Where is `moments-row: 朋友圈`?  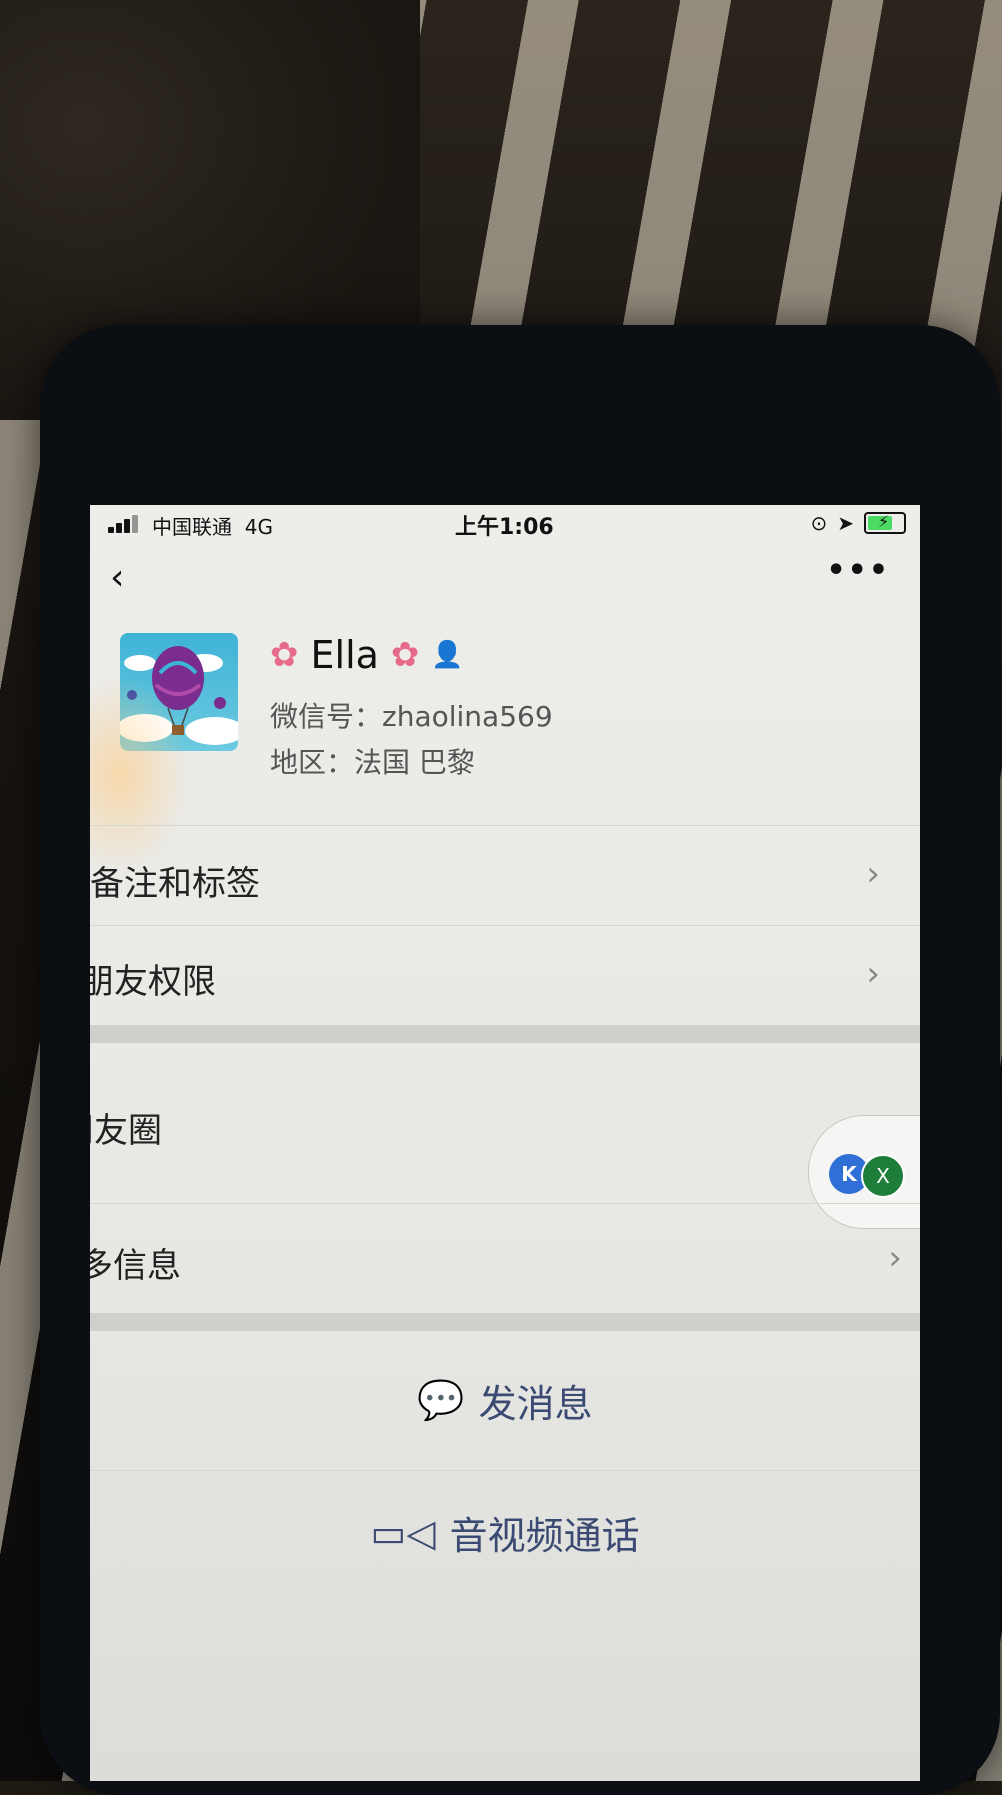
moments-row: 朋友圈 is located at coordinates (505, 1123).